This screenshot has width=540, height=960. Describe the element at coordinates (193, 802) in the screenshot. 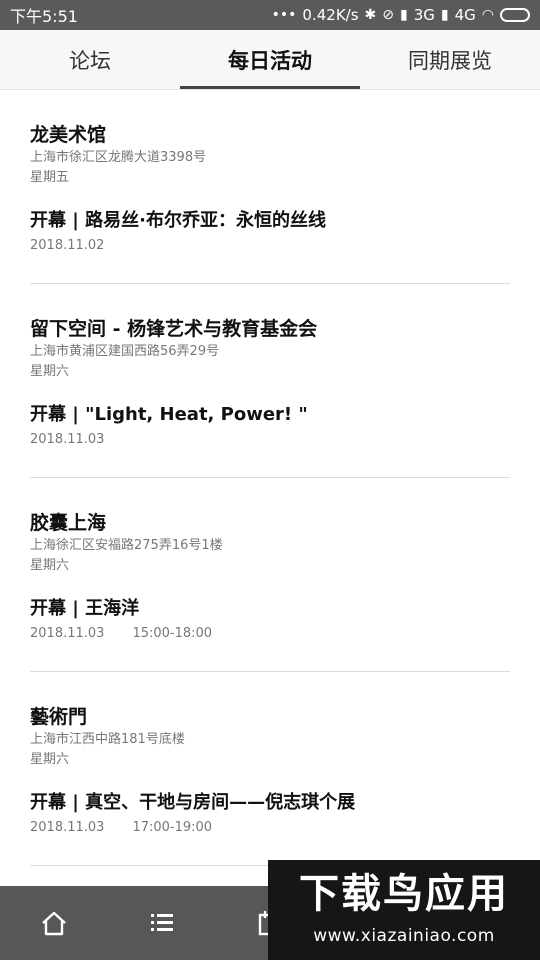

I see `event-title: 开幕 | 真空、干地与房间——倪志琪个展` at that location.